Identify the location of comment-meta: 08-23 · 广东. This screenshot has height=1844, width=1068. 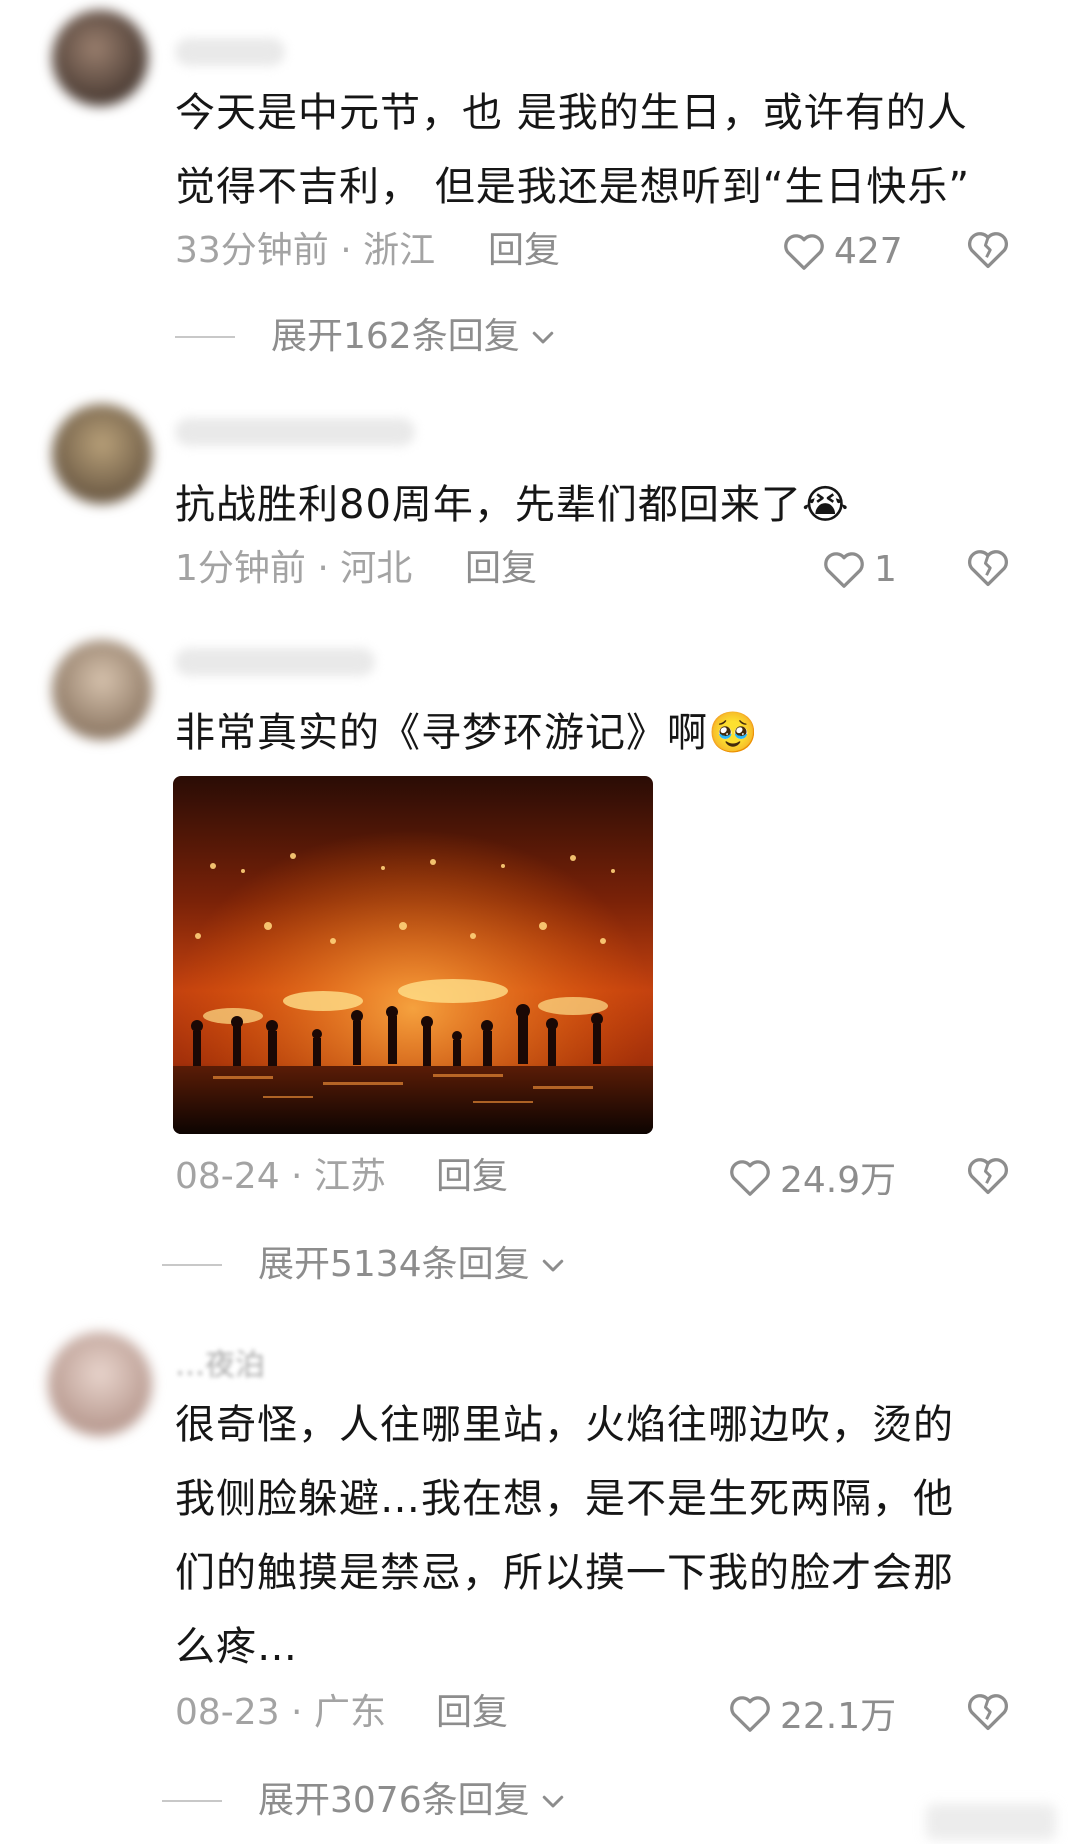
(280, 1712).